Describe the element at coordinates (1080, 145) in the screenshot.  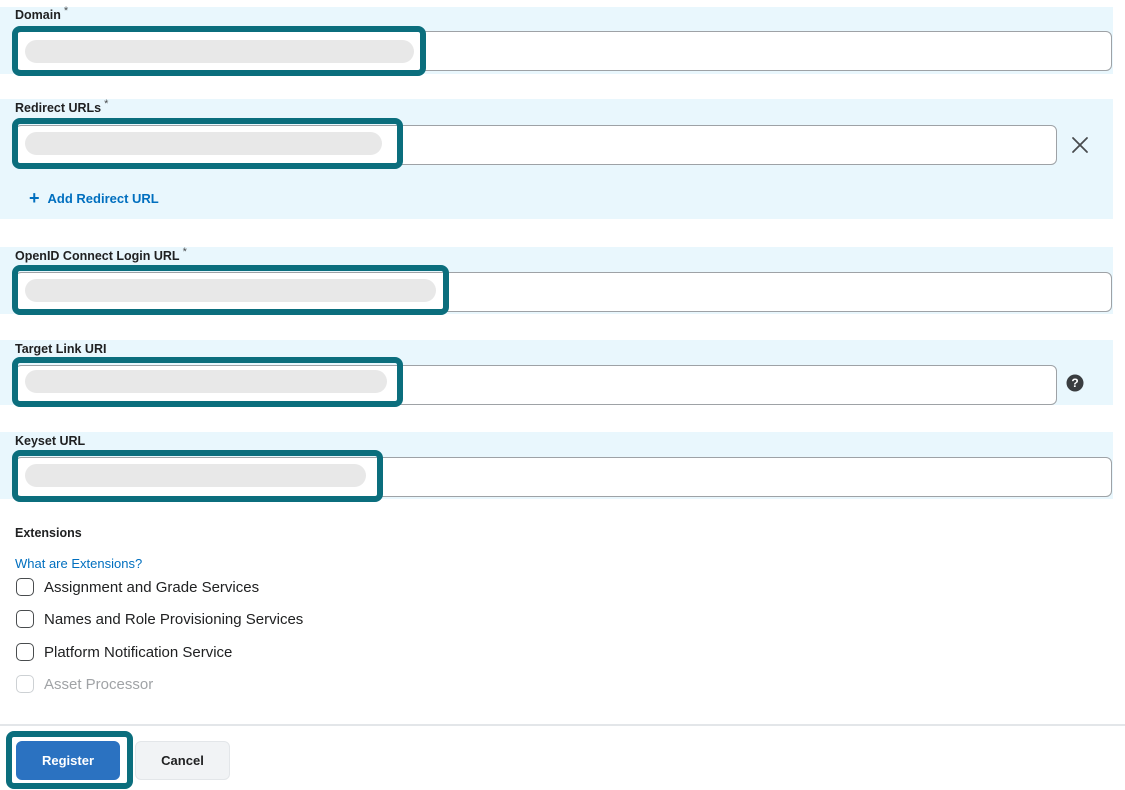
I see `close-icon` at that location.